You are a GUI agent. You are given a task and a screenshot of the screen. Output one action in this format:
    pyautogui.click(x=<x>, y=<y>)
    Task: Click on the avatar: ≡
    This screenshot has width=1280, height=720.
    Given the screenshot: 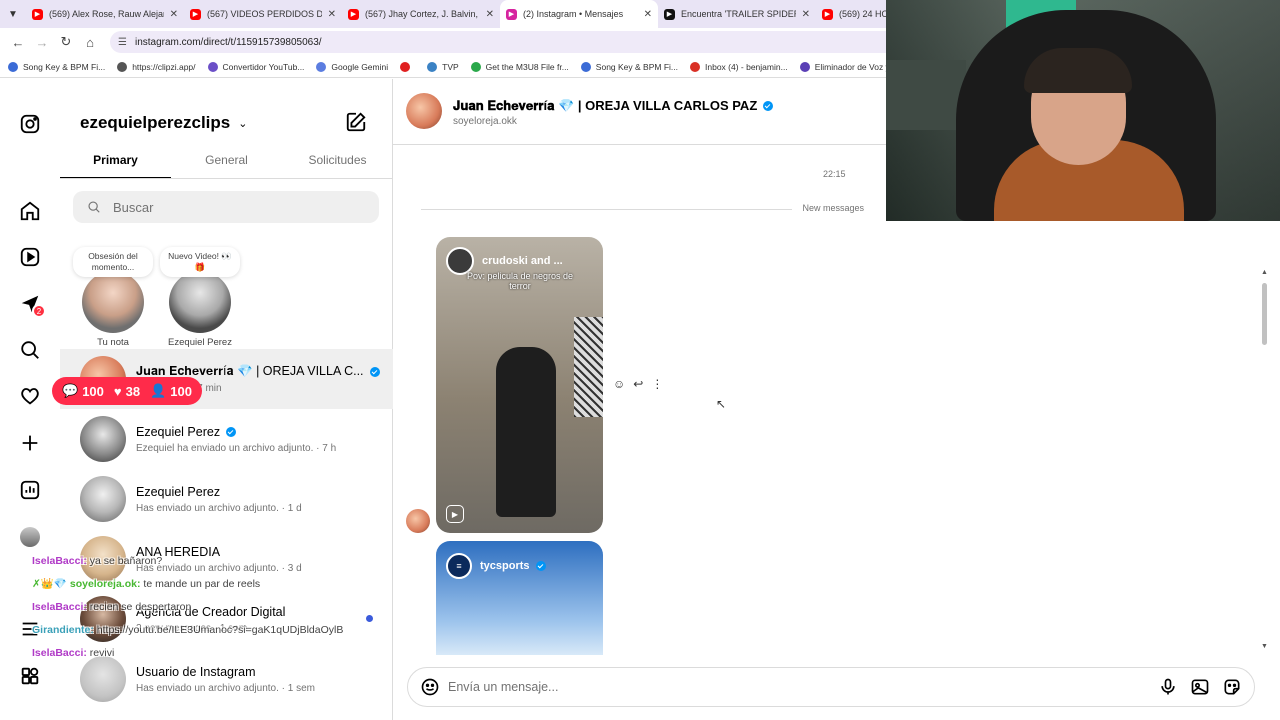 What is the action you would take?
    pyautogui.click(x=459, y=566)
    